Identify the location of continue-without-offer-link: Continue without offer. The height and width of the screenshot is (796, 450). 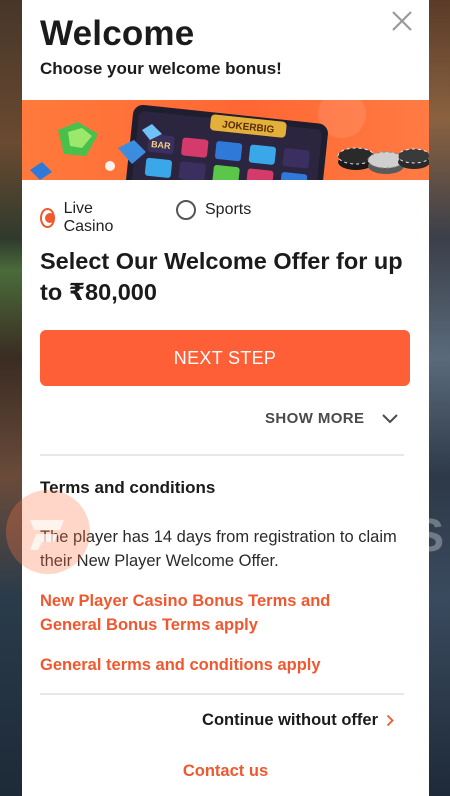
(298, 720).